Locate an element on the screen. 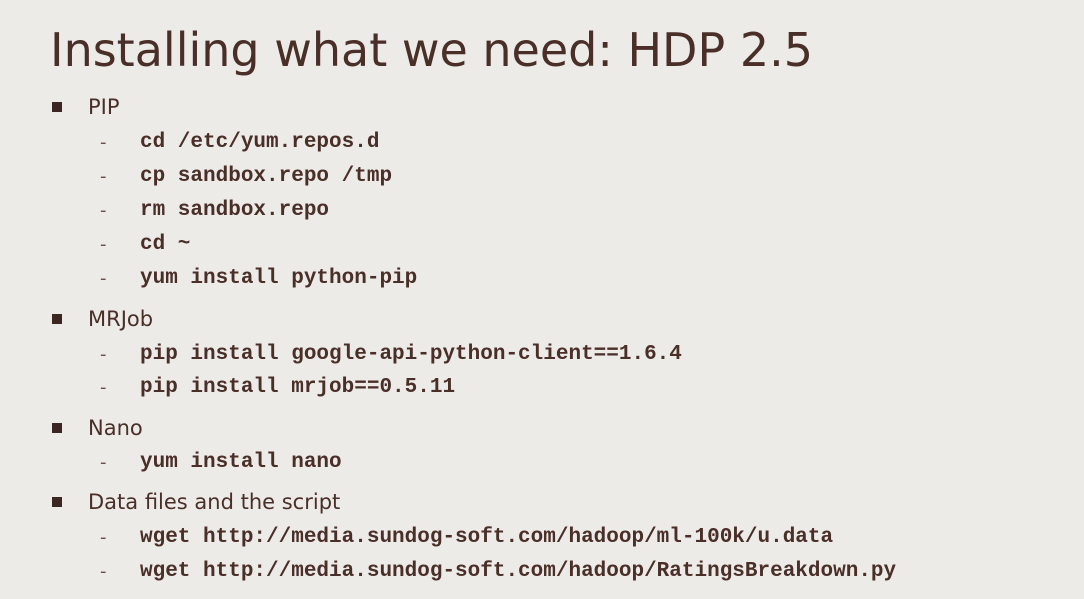 The width and height of the screenshot is (1084, 599). command-item: - rm sandbox.repo is located at coordinates (214, 210).